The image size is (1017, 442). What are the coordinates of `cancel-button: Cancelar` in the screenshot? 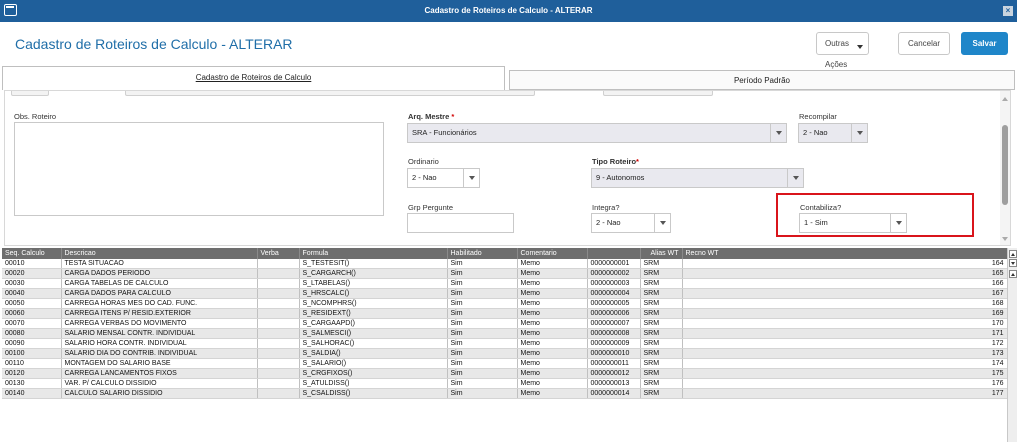 It's located at (924, 43).